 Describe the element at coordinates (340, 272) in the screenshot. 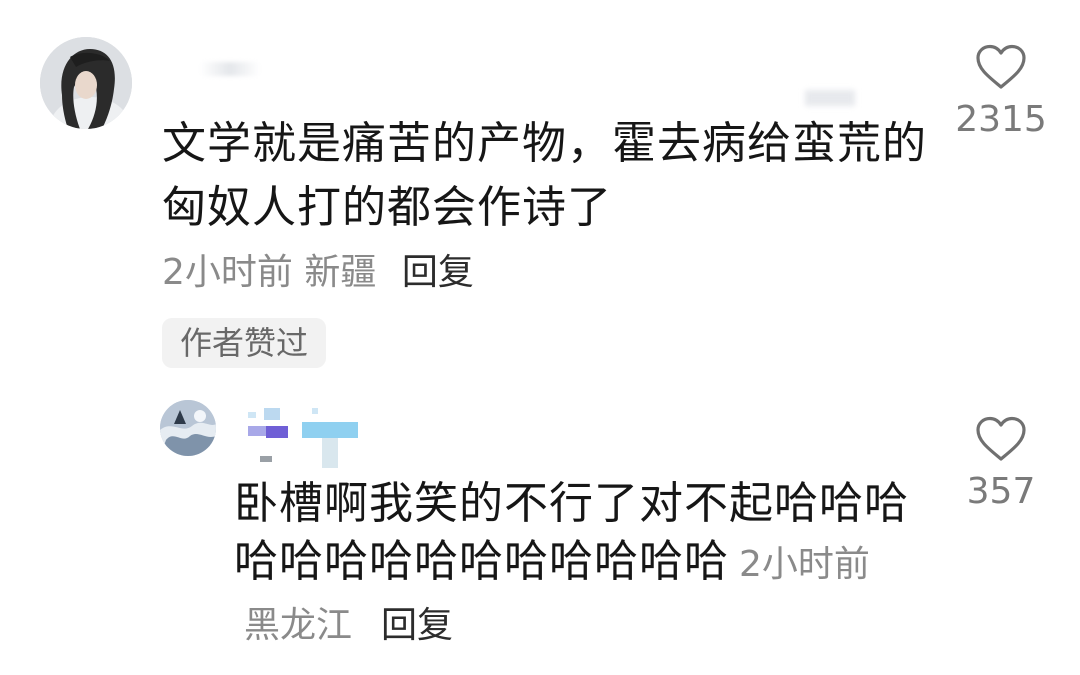

I see `comment-location: 新疆` at that location.